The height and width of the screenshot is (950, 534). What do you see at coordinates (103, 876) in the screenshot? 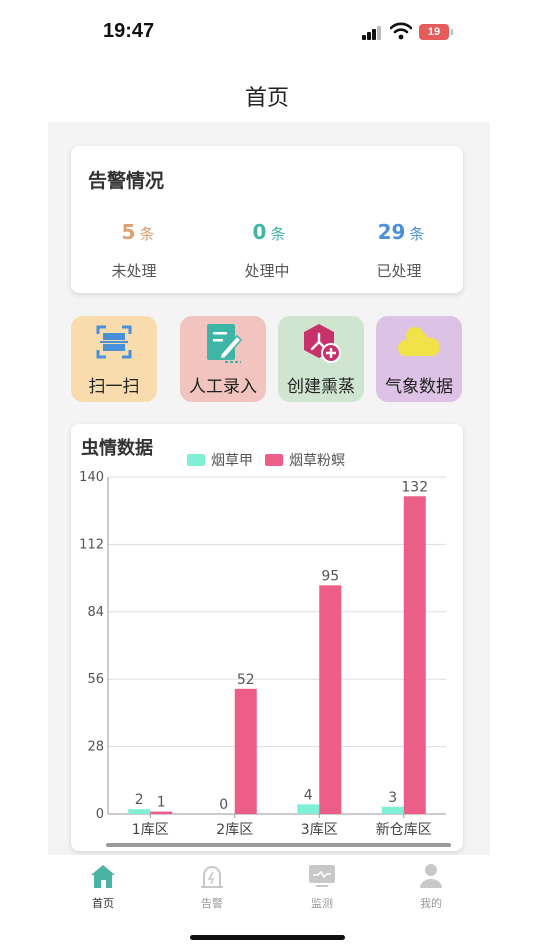
I see `home-icon` at bounding box center [103, 876].